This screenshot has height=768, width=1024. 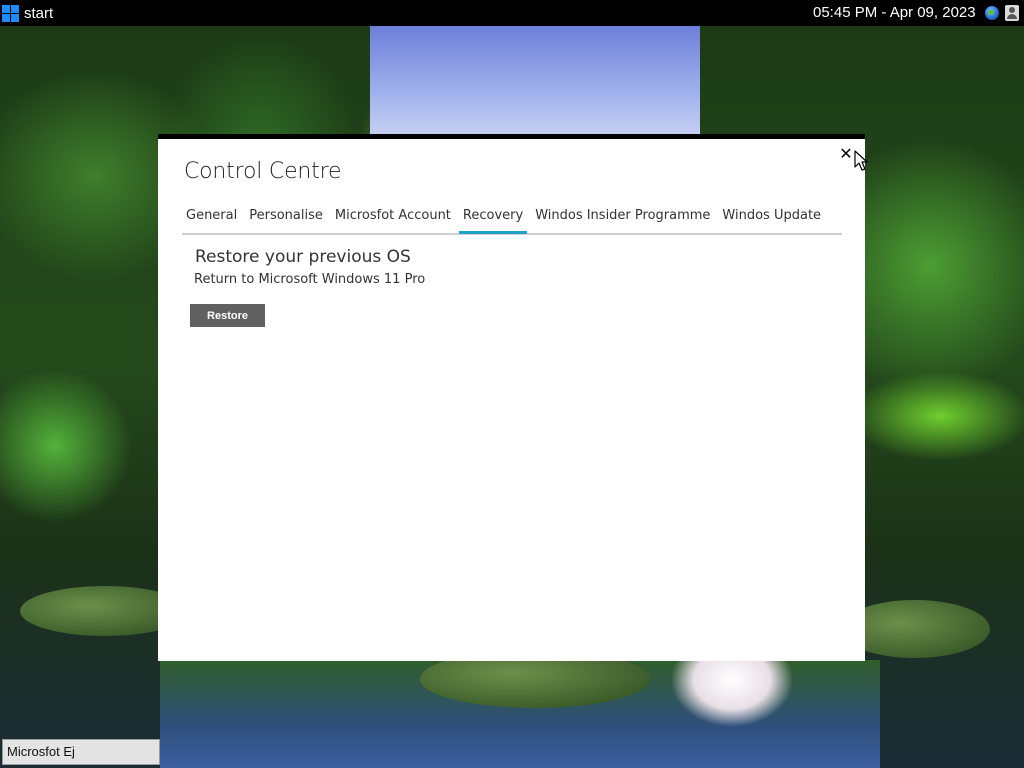 I want to click on windows-logo-icon, so click(x=10, y=13).